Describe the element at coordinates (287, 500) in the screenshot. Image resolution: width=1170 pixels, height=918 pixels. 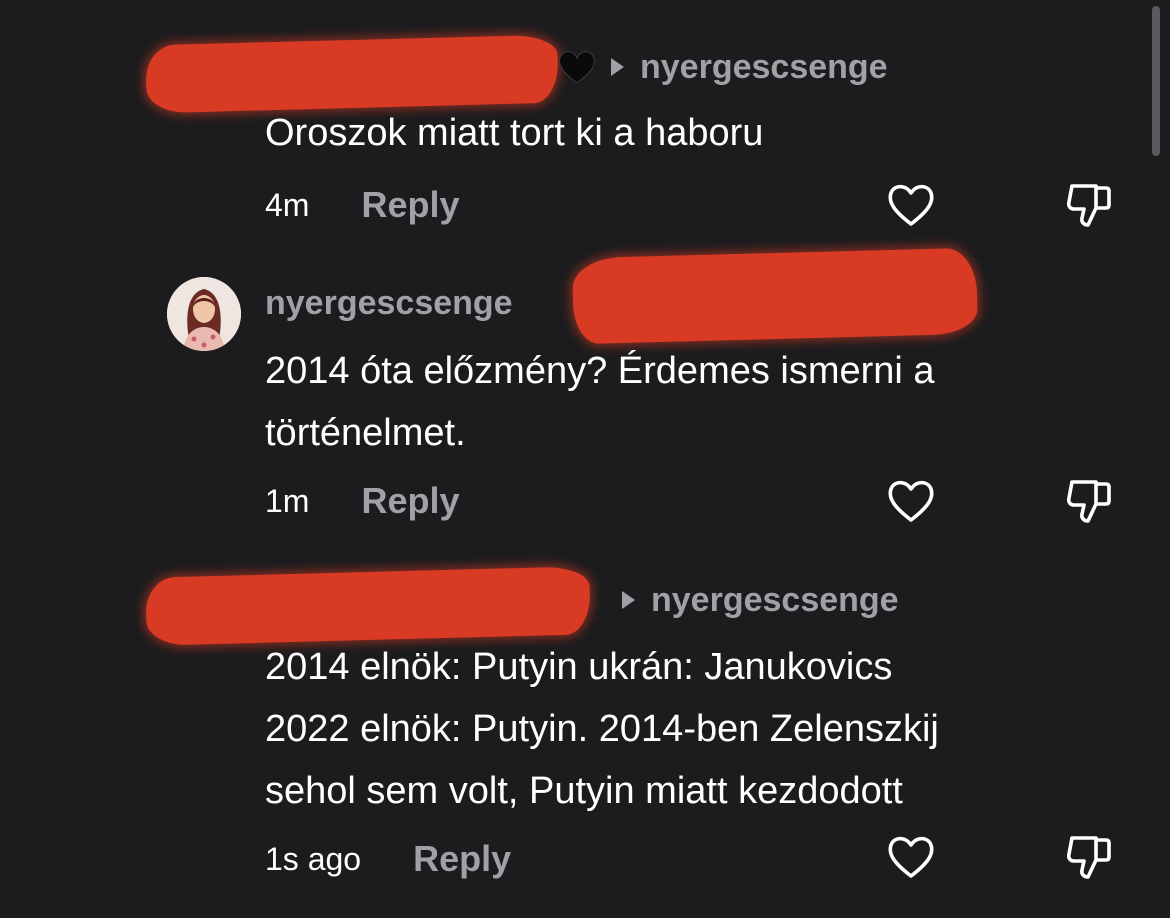
I see `comment-time: 1m` at that location.